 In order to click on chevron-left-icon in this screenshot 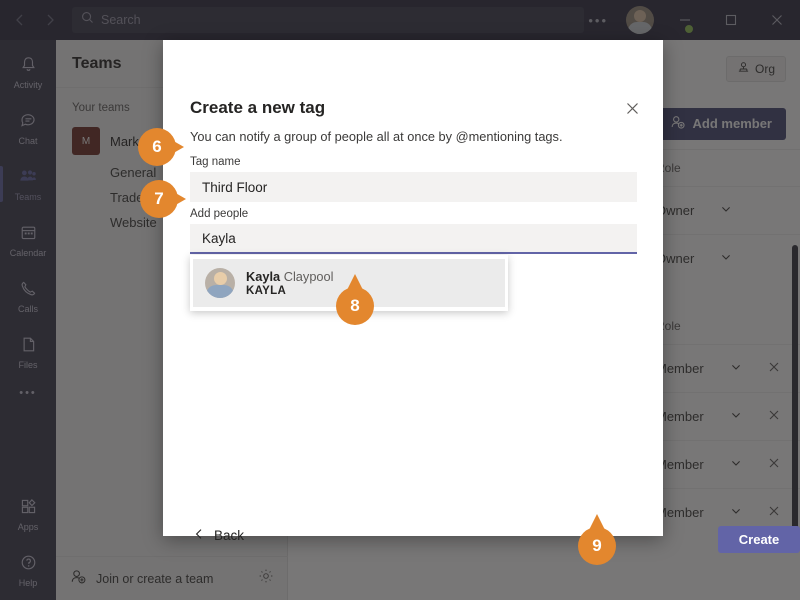, I will do `click(199, 535)`.